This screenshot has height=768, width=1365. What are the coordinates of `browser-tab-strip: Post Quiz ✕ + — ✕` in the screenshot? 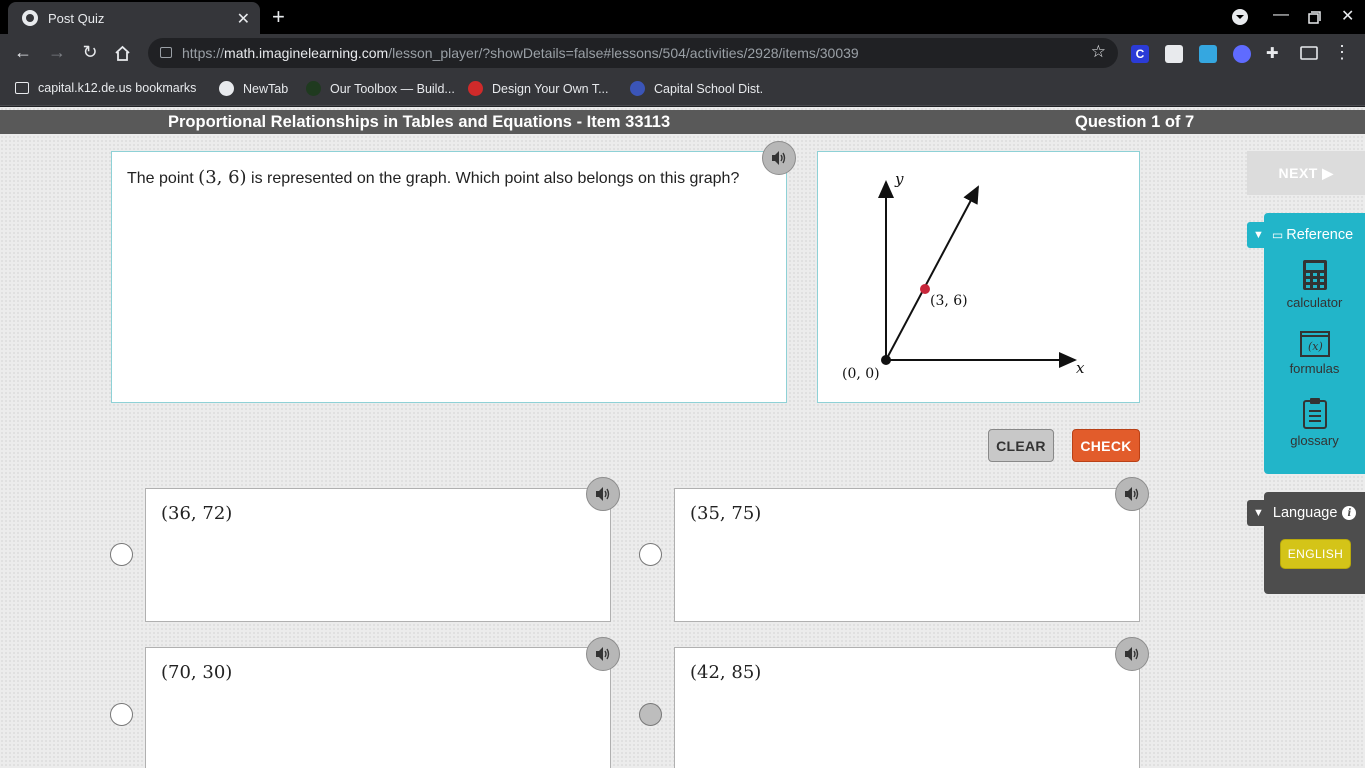 It's located at (682, 17).